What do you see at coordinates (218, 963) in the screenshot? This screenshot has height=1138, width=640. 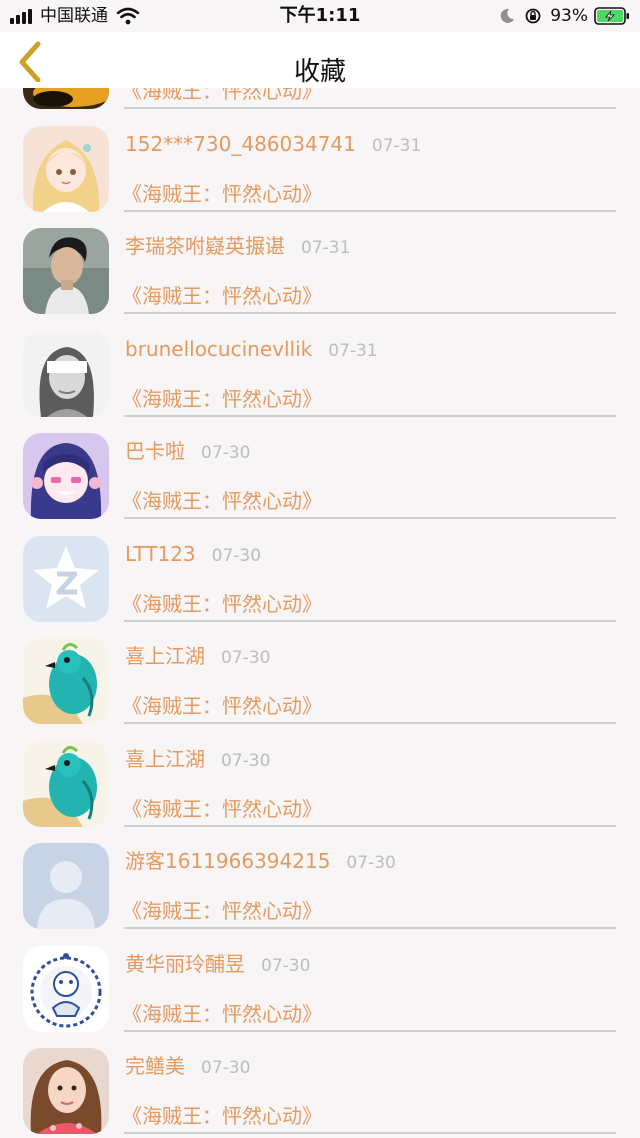 I see `item-name: 黄华丽玲酺昱 07-30` at bounding box center [218, 963].